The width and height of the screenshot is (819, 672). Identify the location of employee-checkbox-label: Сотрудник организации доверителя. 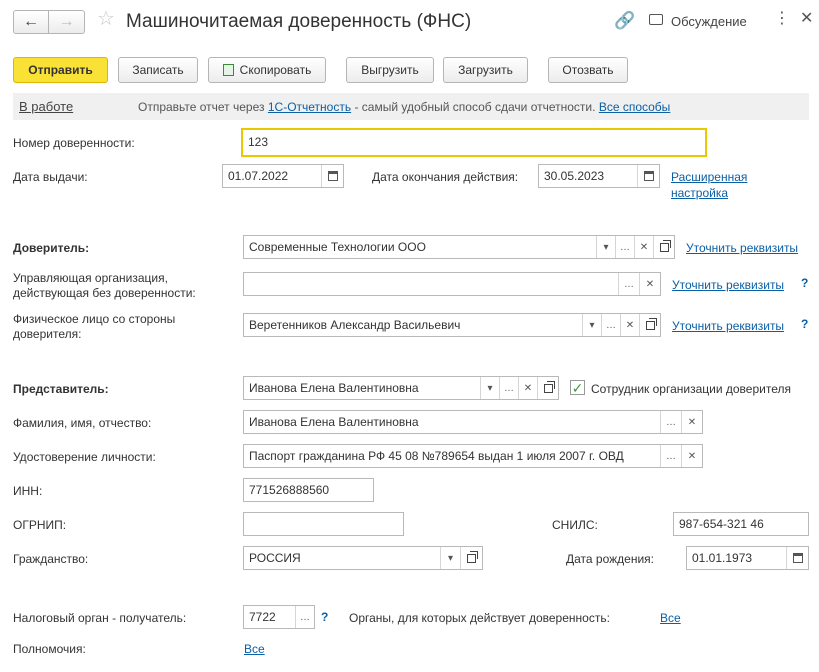
(691, 389).